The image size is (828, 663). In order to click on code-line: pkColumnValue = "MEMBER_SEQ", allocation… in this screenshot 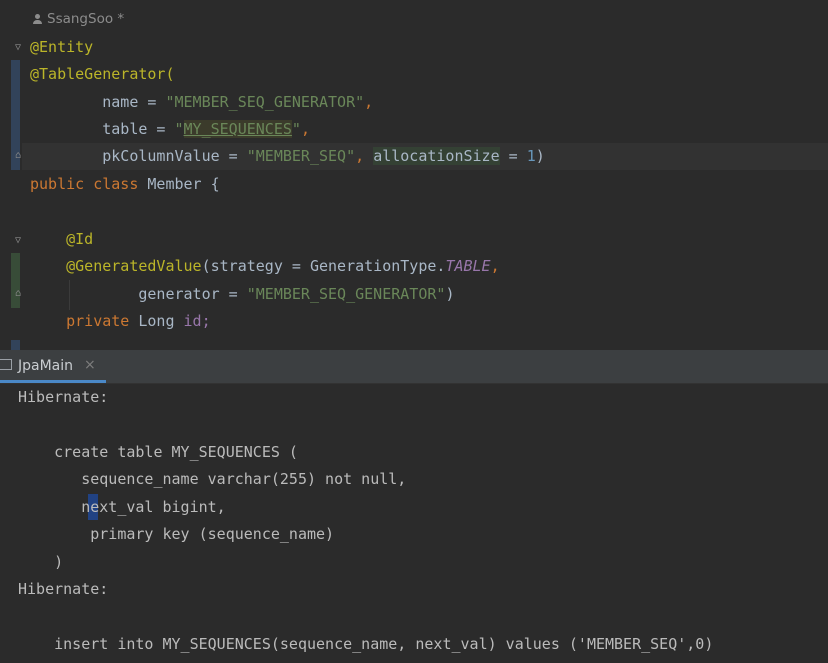, I will do `click(287, 156)`.